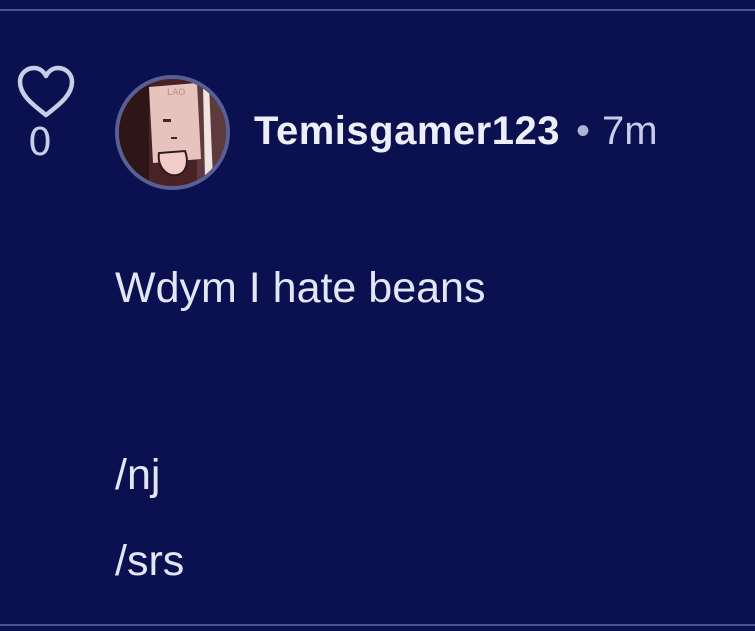  Describe the element at coordinates (300, 288) in the screenshot. I see `post-text-line: Wdym I hate beans` at that location.